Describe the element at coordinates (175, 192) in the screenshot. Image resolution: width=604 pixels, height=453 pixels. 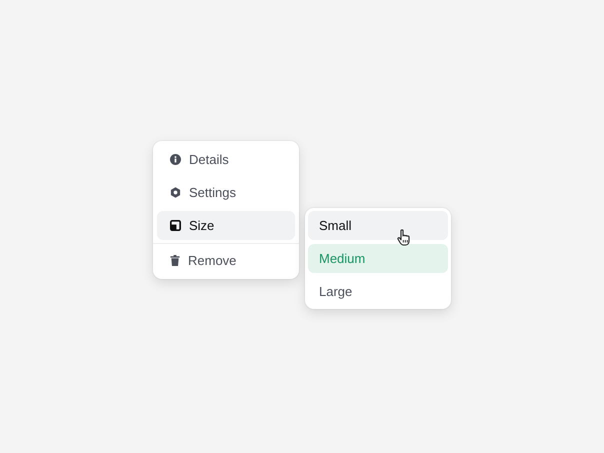
I see `settings-icon` at that location.